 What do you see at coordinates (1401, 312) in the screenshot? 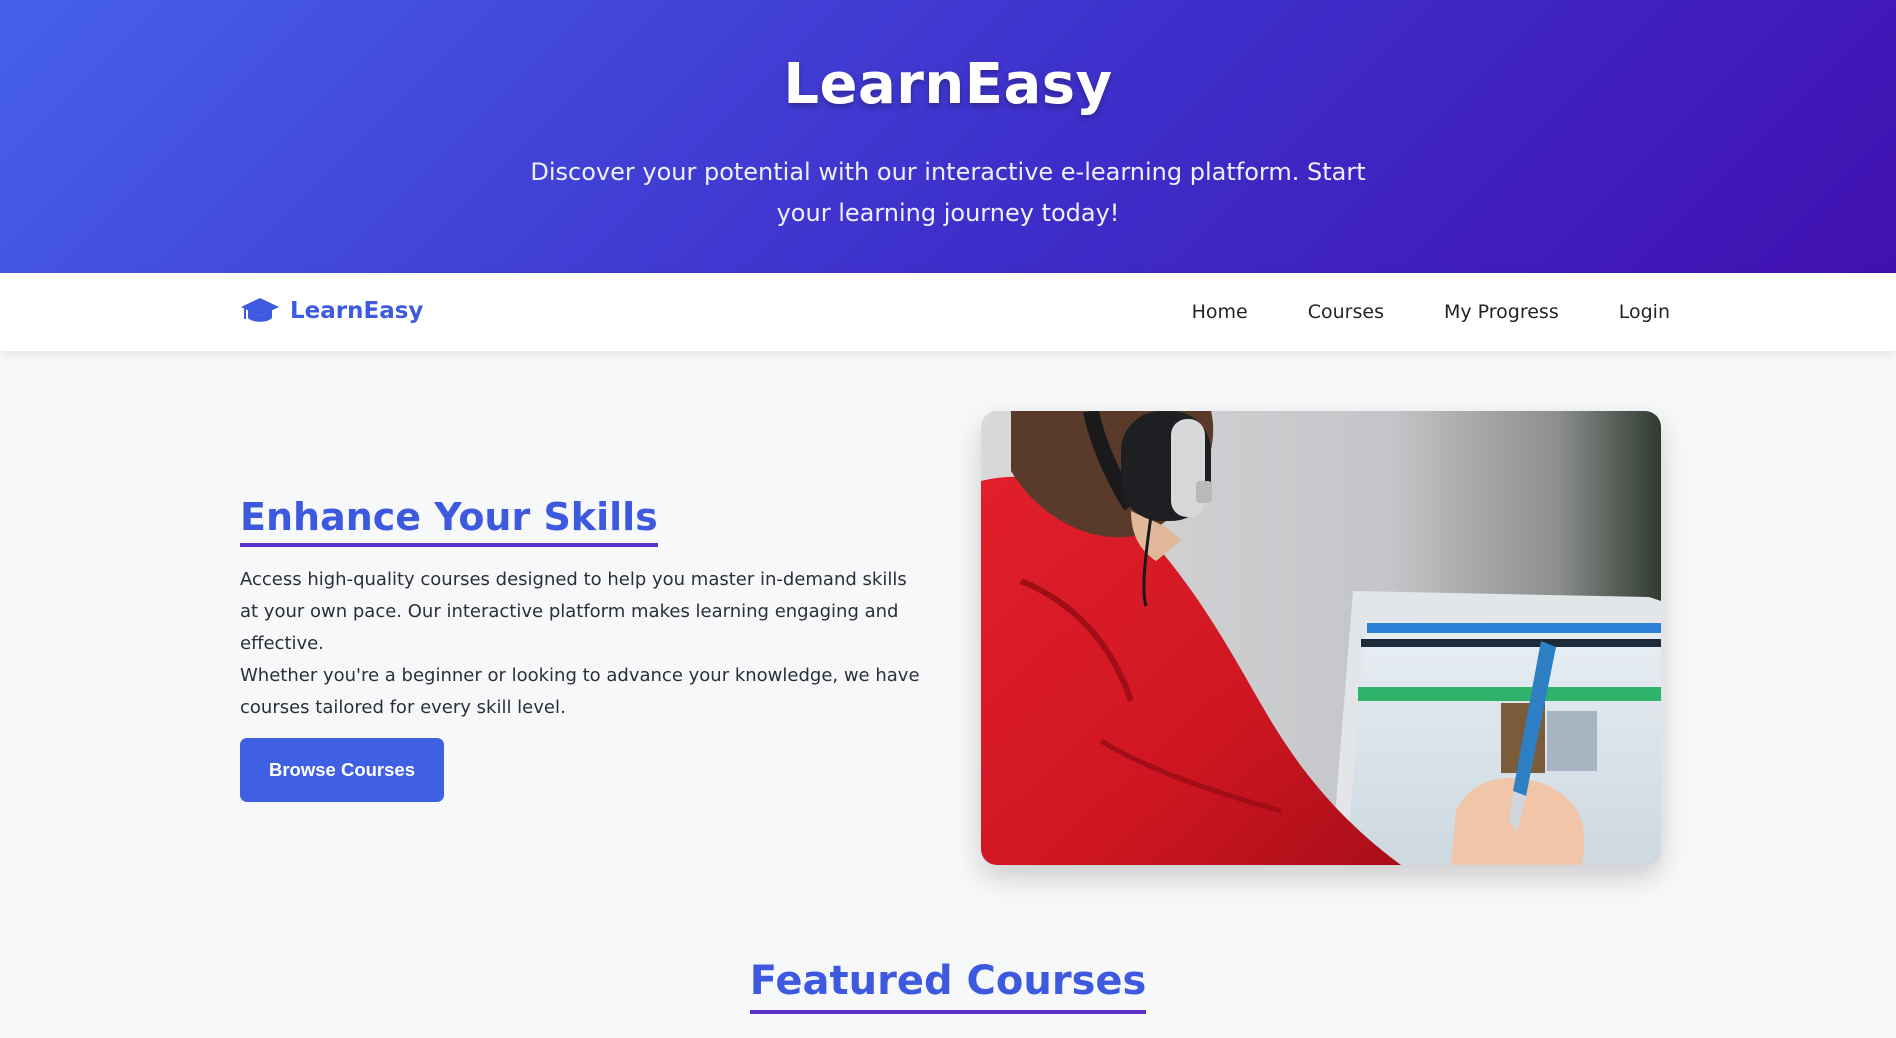
I see `nav-links: Home Courses My Progress Login` at bounding box center [1401, 312].